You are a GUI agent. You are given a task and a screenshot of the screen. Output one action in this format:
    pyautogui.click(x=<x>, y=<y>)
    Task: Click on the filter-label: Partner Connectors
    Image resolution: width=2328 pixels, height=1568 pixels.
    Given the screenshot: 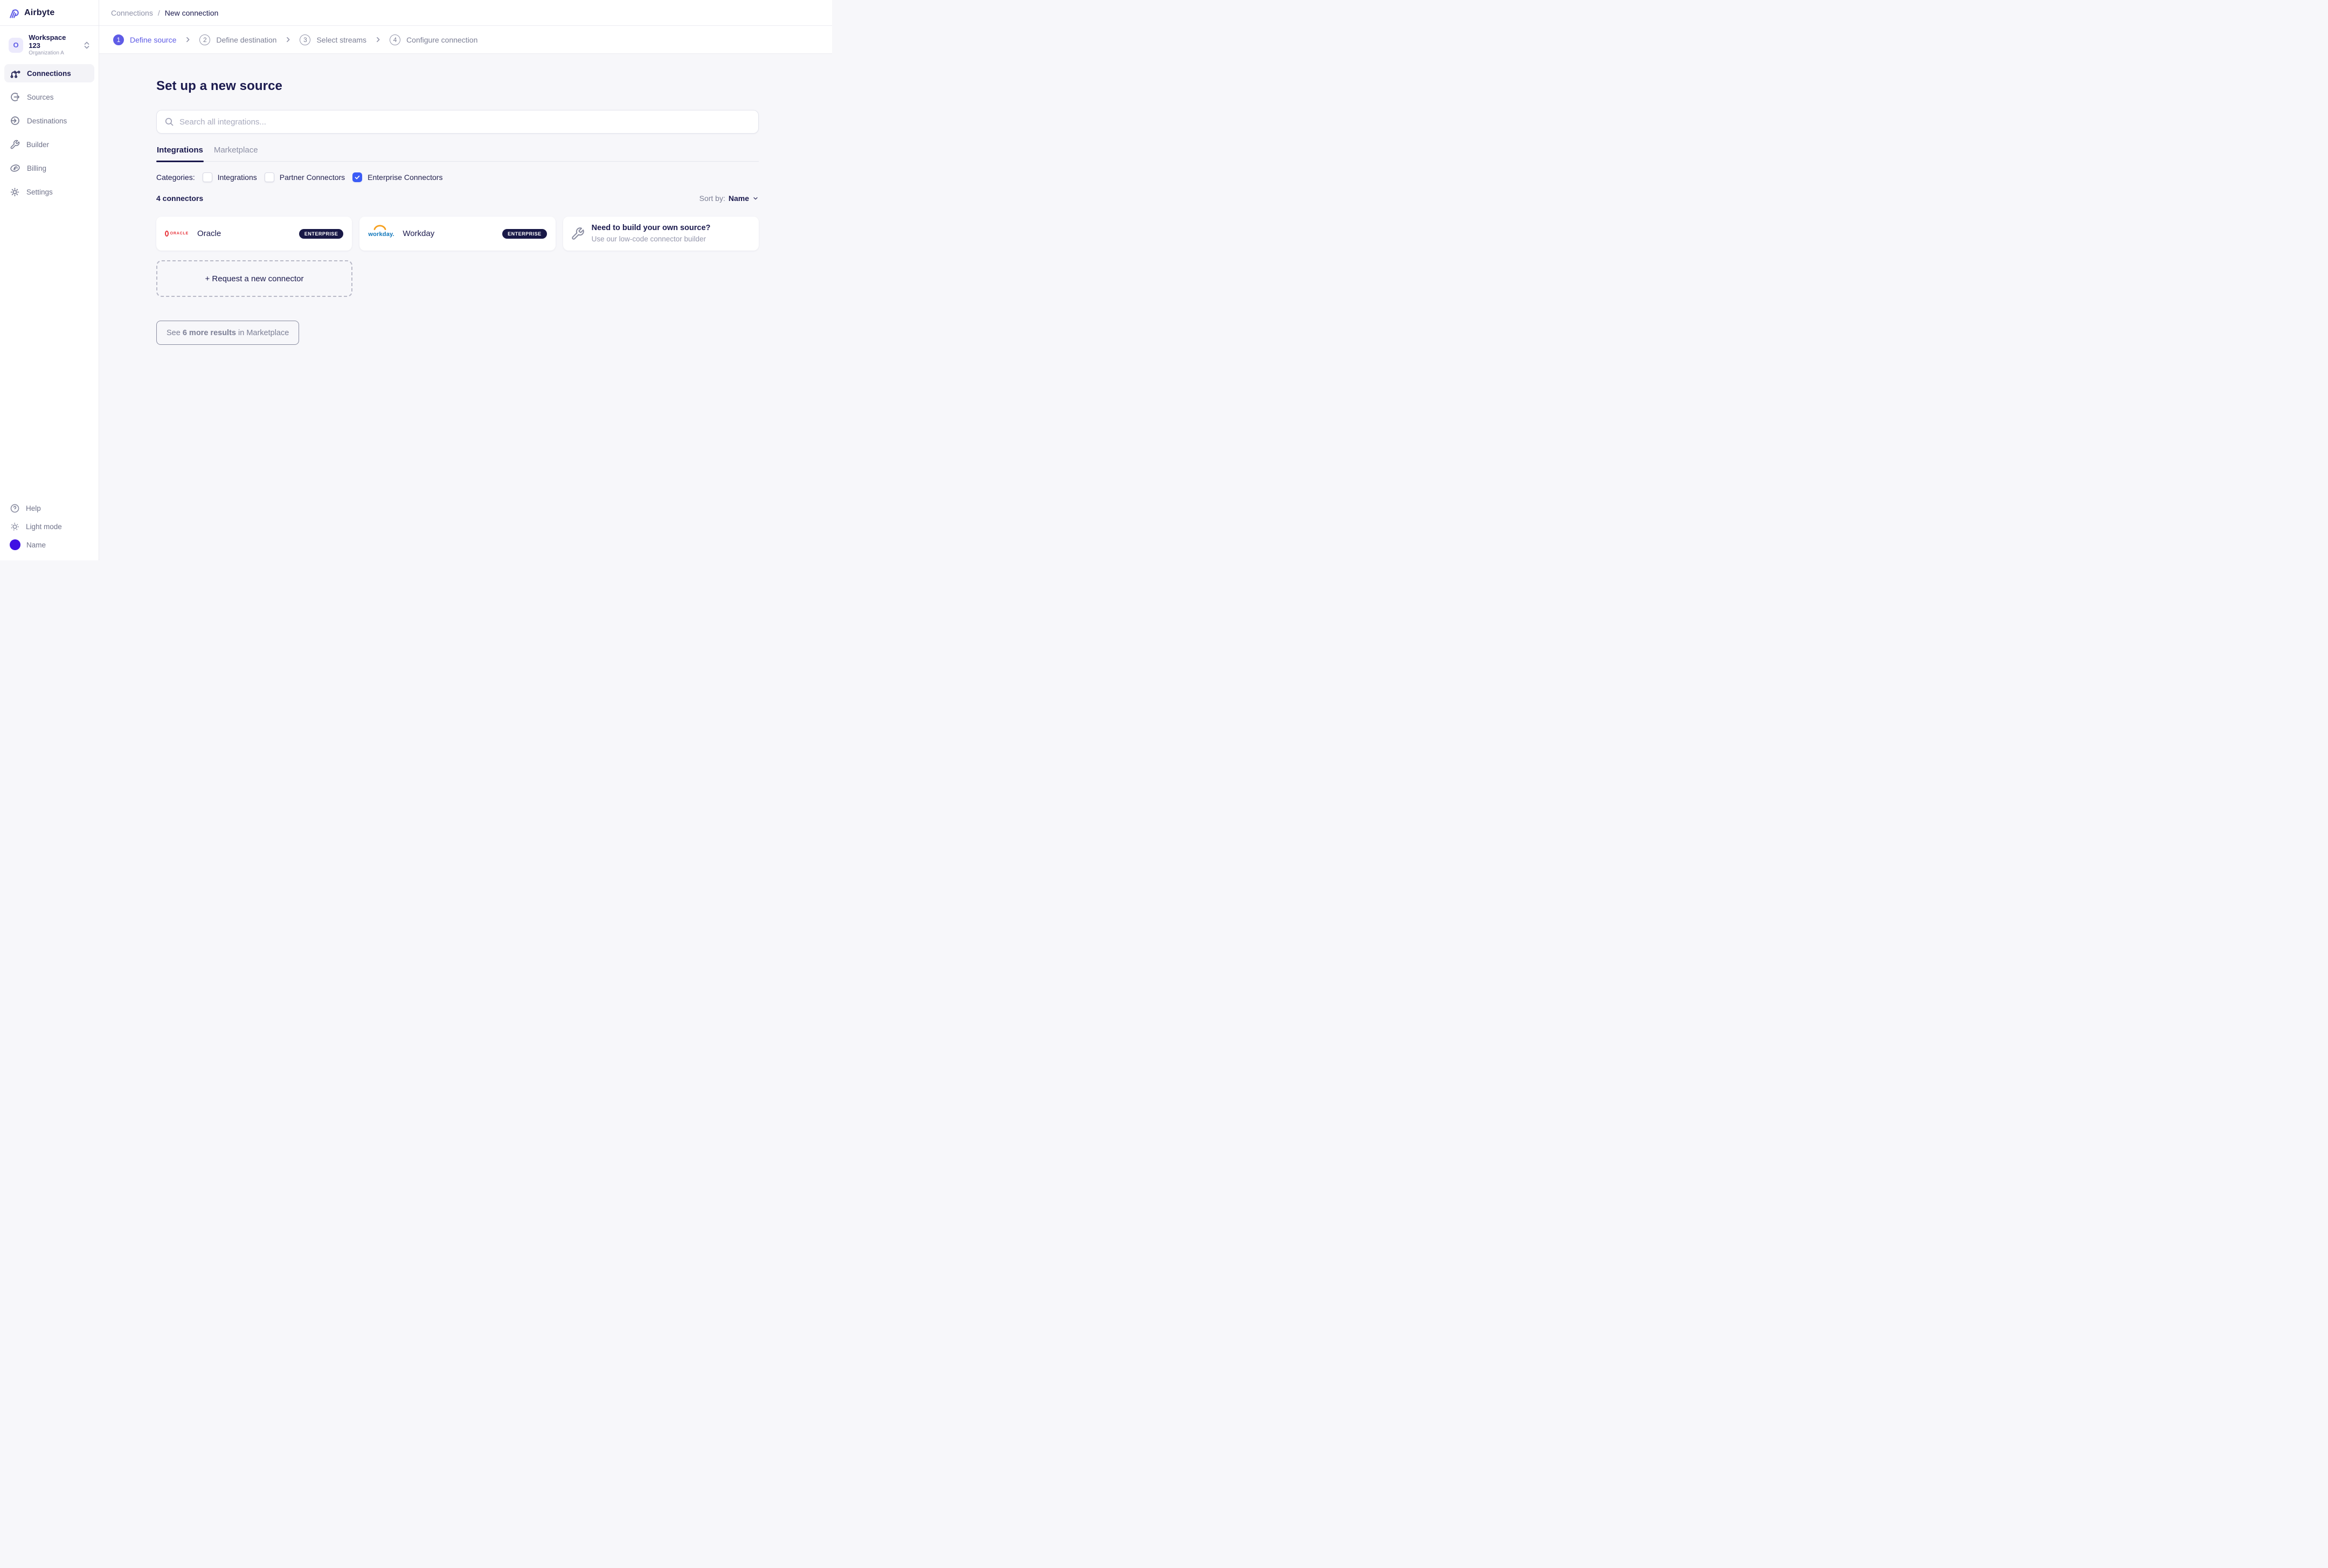 What is the action you would take?
    pyautogui.click(x=312, y=177)
    